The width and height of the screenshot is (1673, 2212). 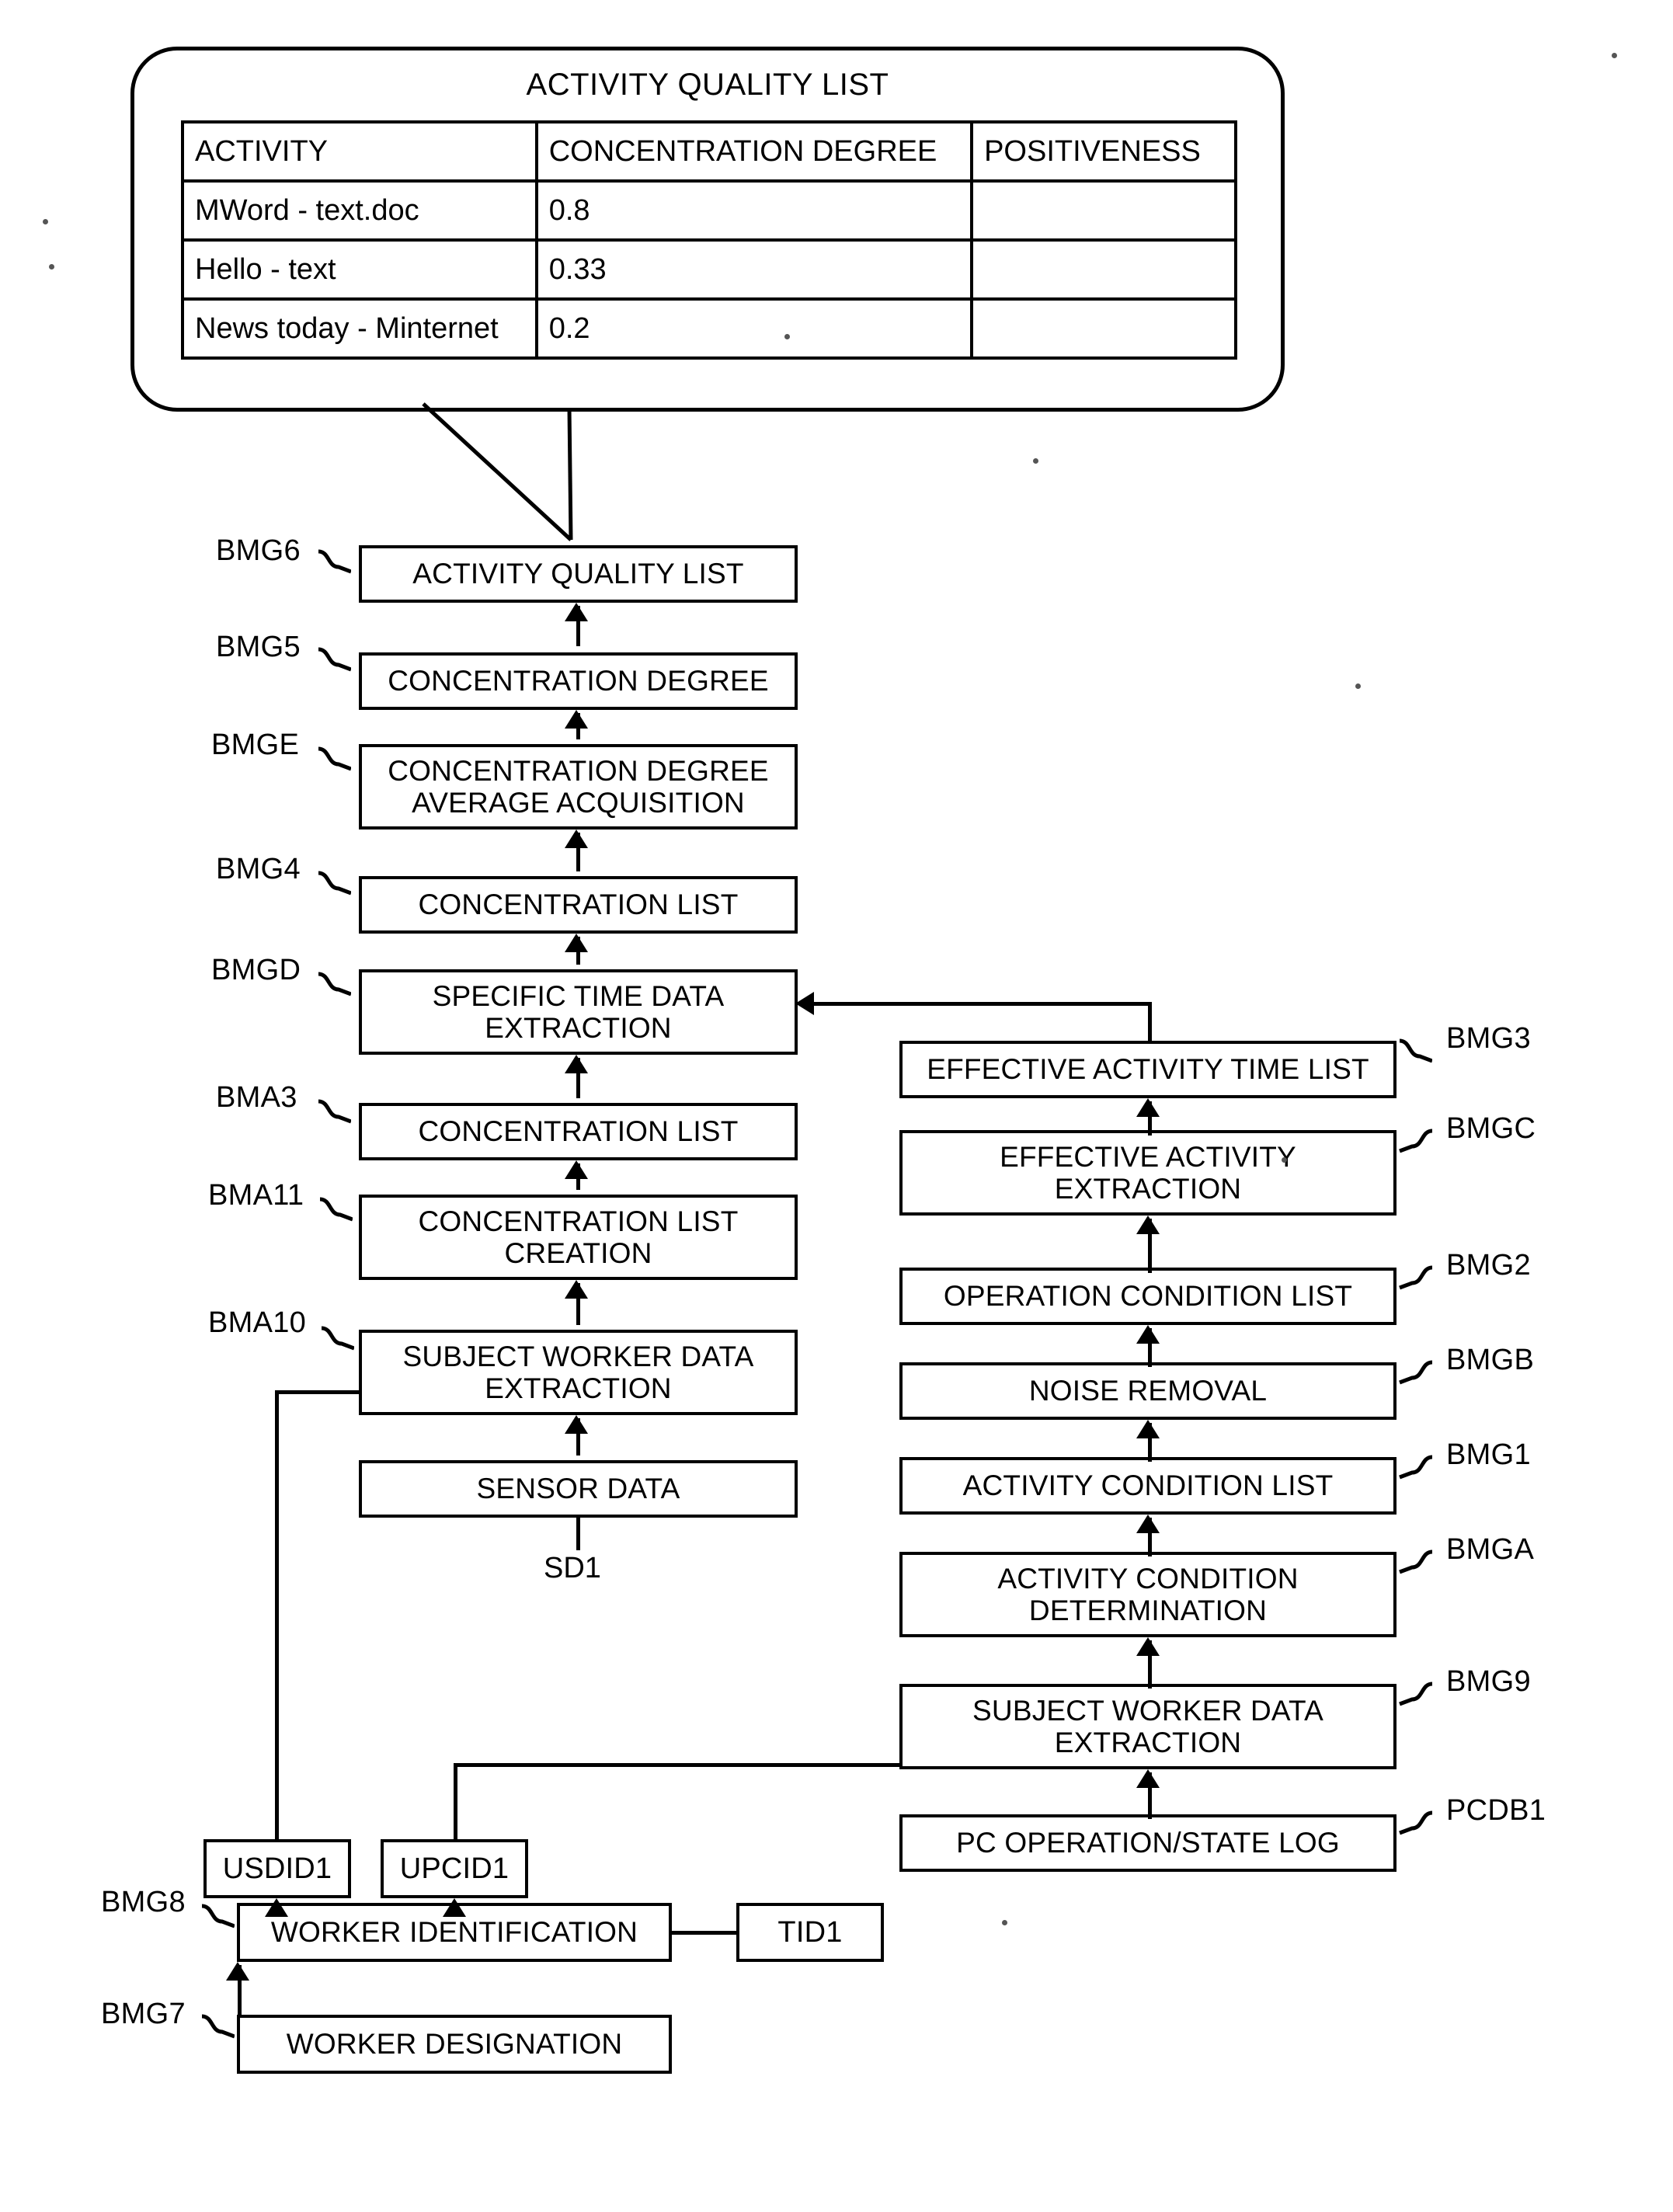 I want to click on box-label-line1: SPECIFIC TIME DATA, so click(x=578, y=995).